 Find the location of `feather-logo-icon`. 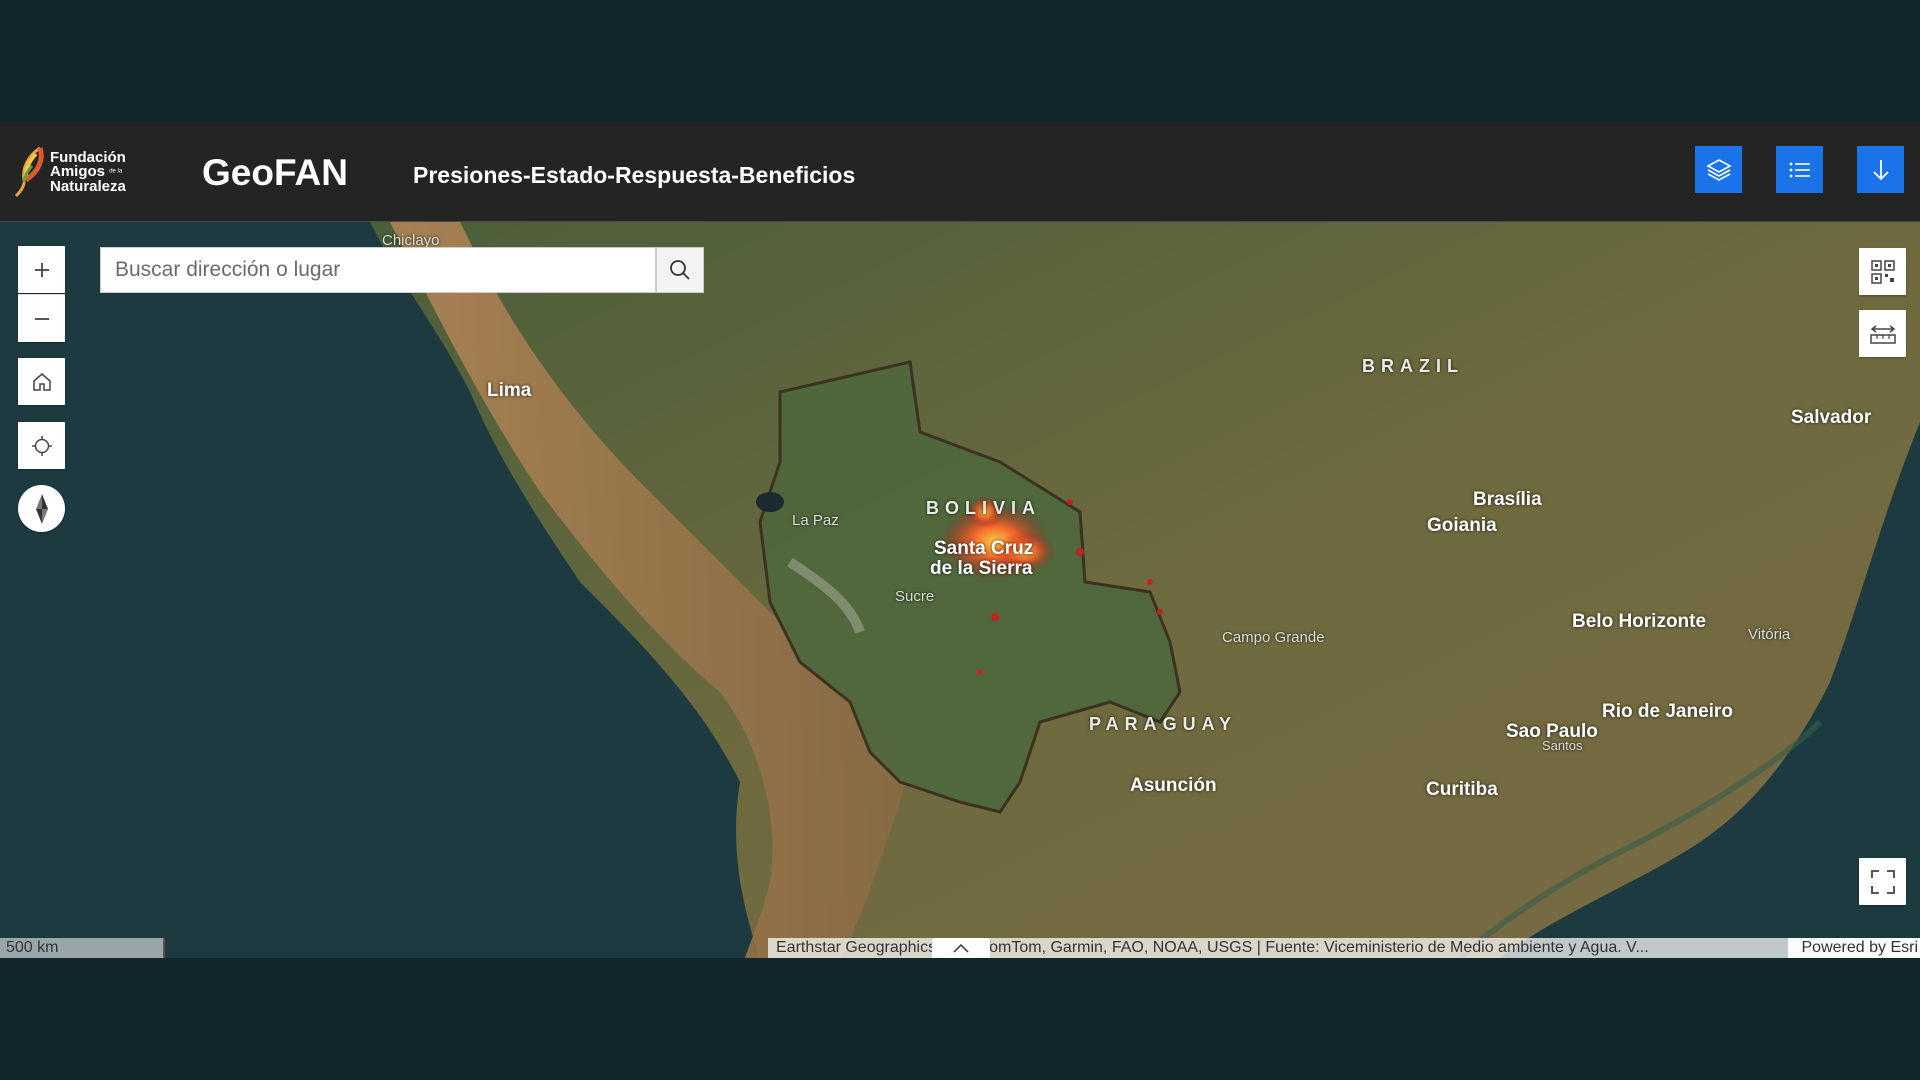

feather-logo-icon is located at coordinates (29, 172).